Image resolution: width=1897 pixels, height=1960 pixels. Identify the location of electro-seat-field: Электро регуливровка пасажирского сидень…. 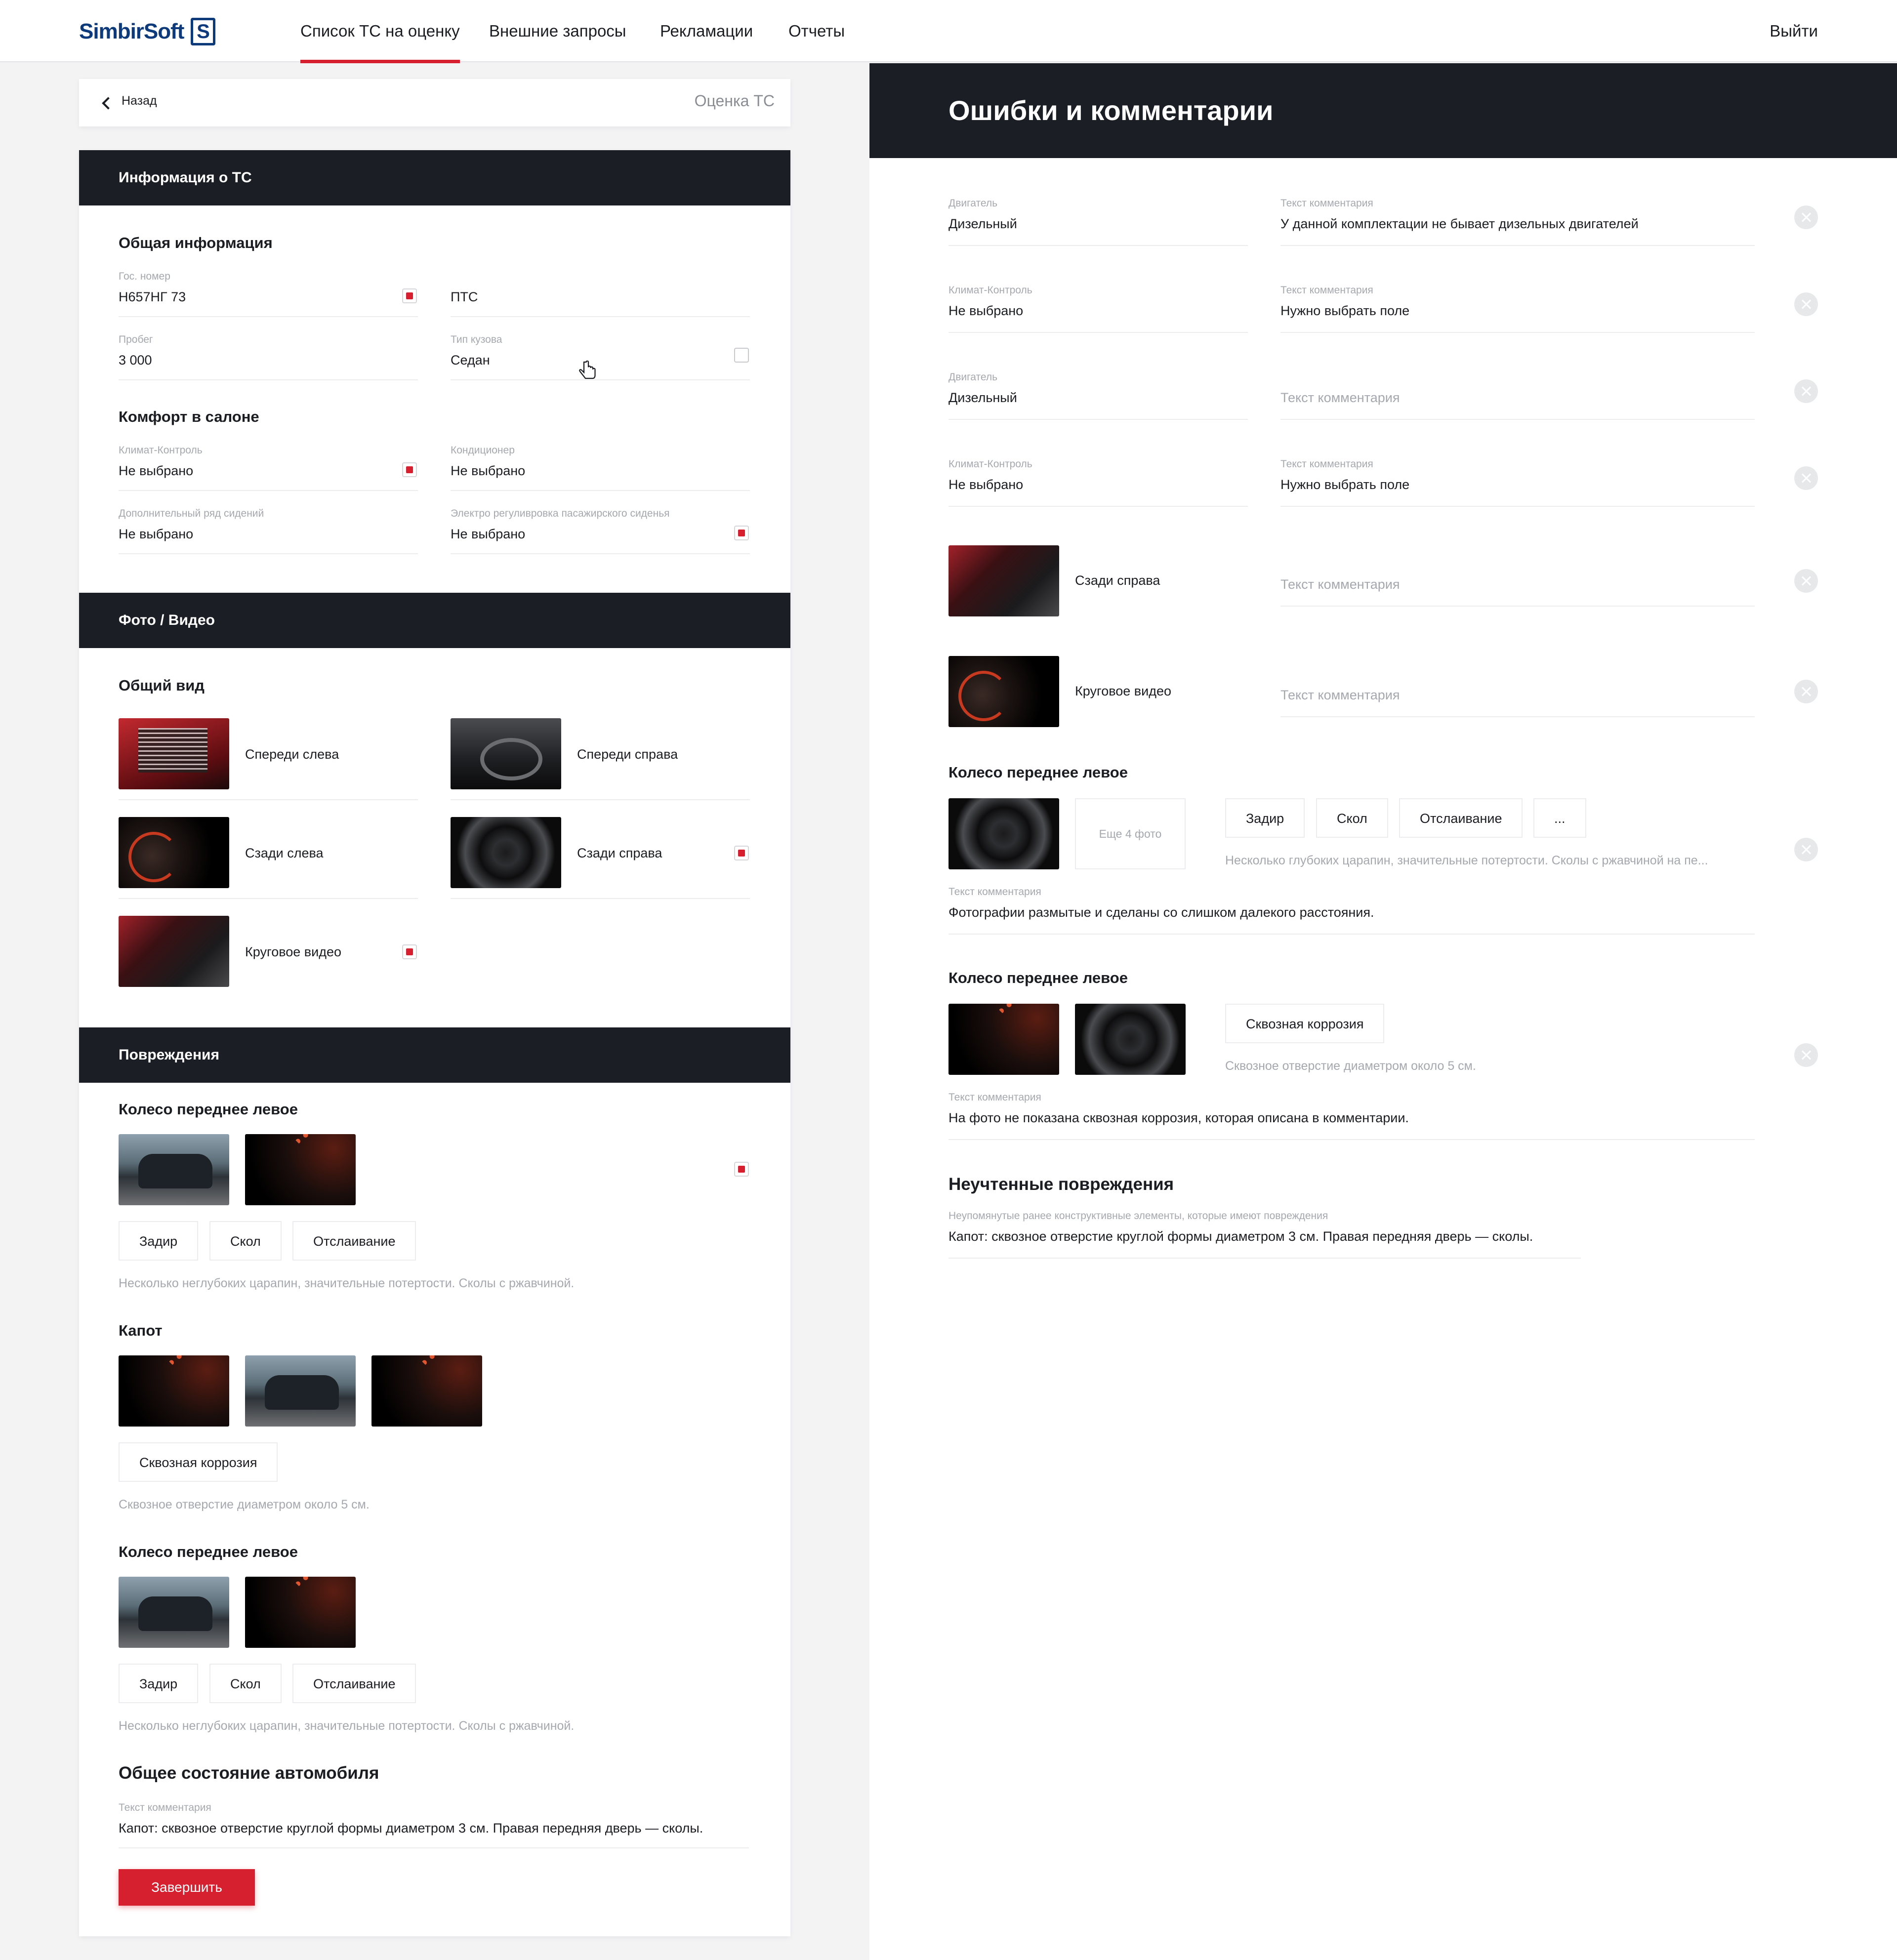
(600, 530).